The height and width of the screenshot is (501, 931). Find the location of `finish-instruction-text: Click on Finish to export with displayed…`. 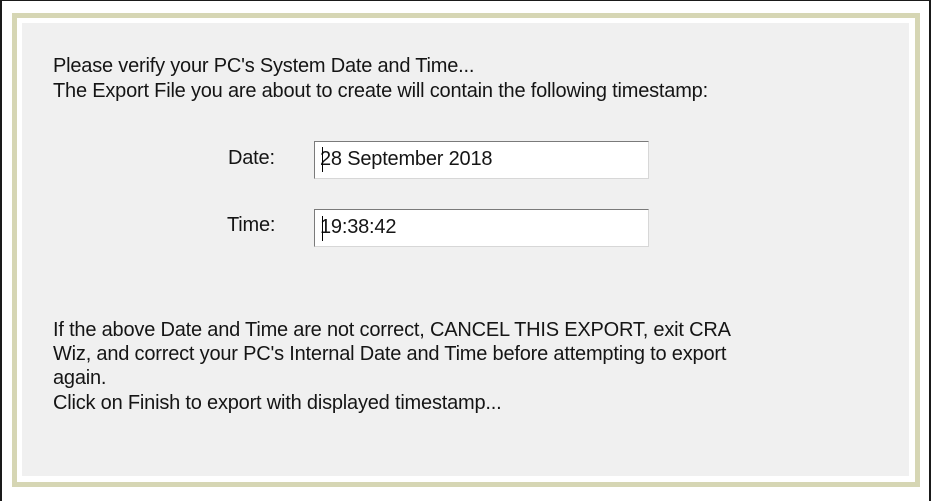

finish-instruction-text: Click on Finish to export with displayed… is located at coordinates (277, 403).